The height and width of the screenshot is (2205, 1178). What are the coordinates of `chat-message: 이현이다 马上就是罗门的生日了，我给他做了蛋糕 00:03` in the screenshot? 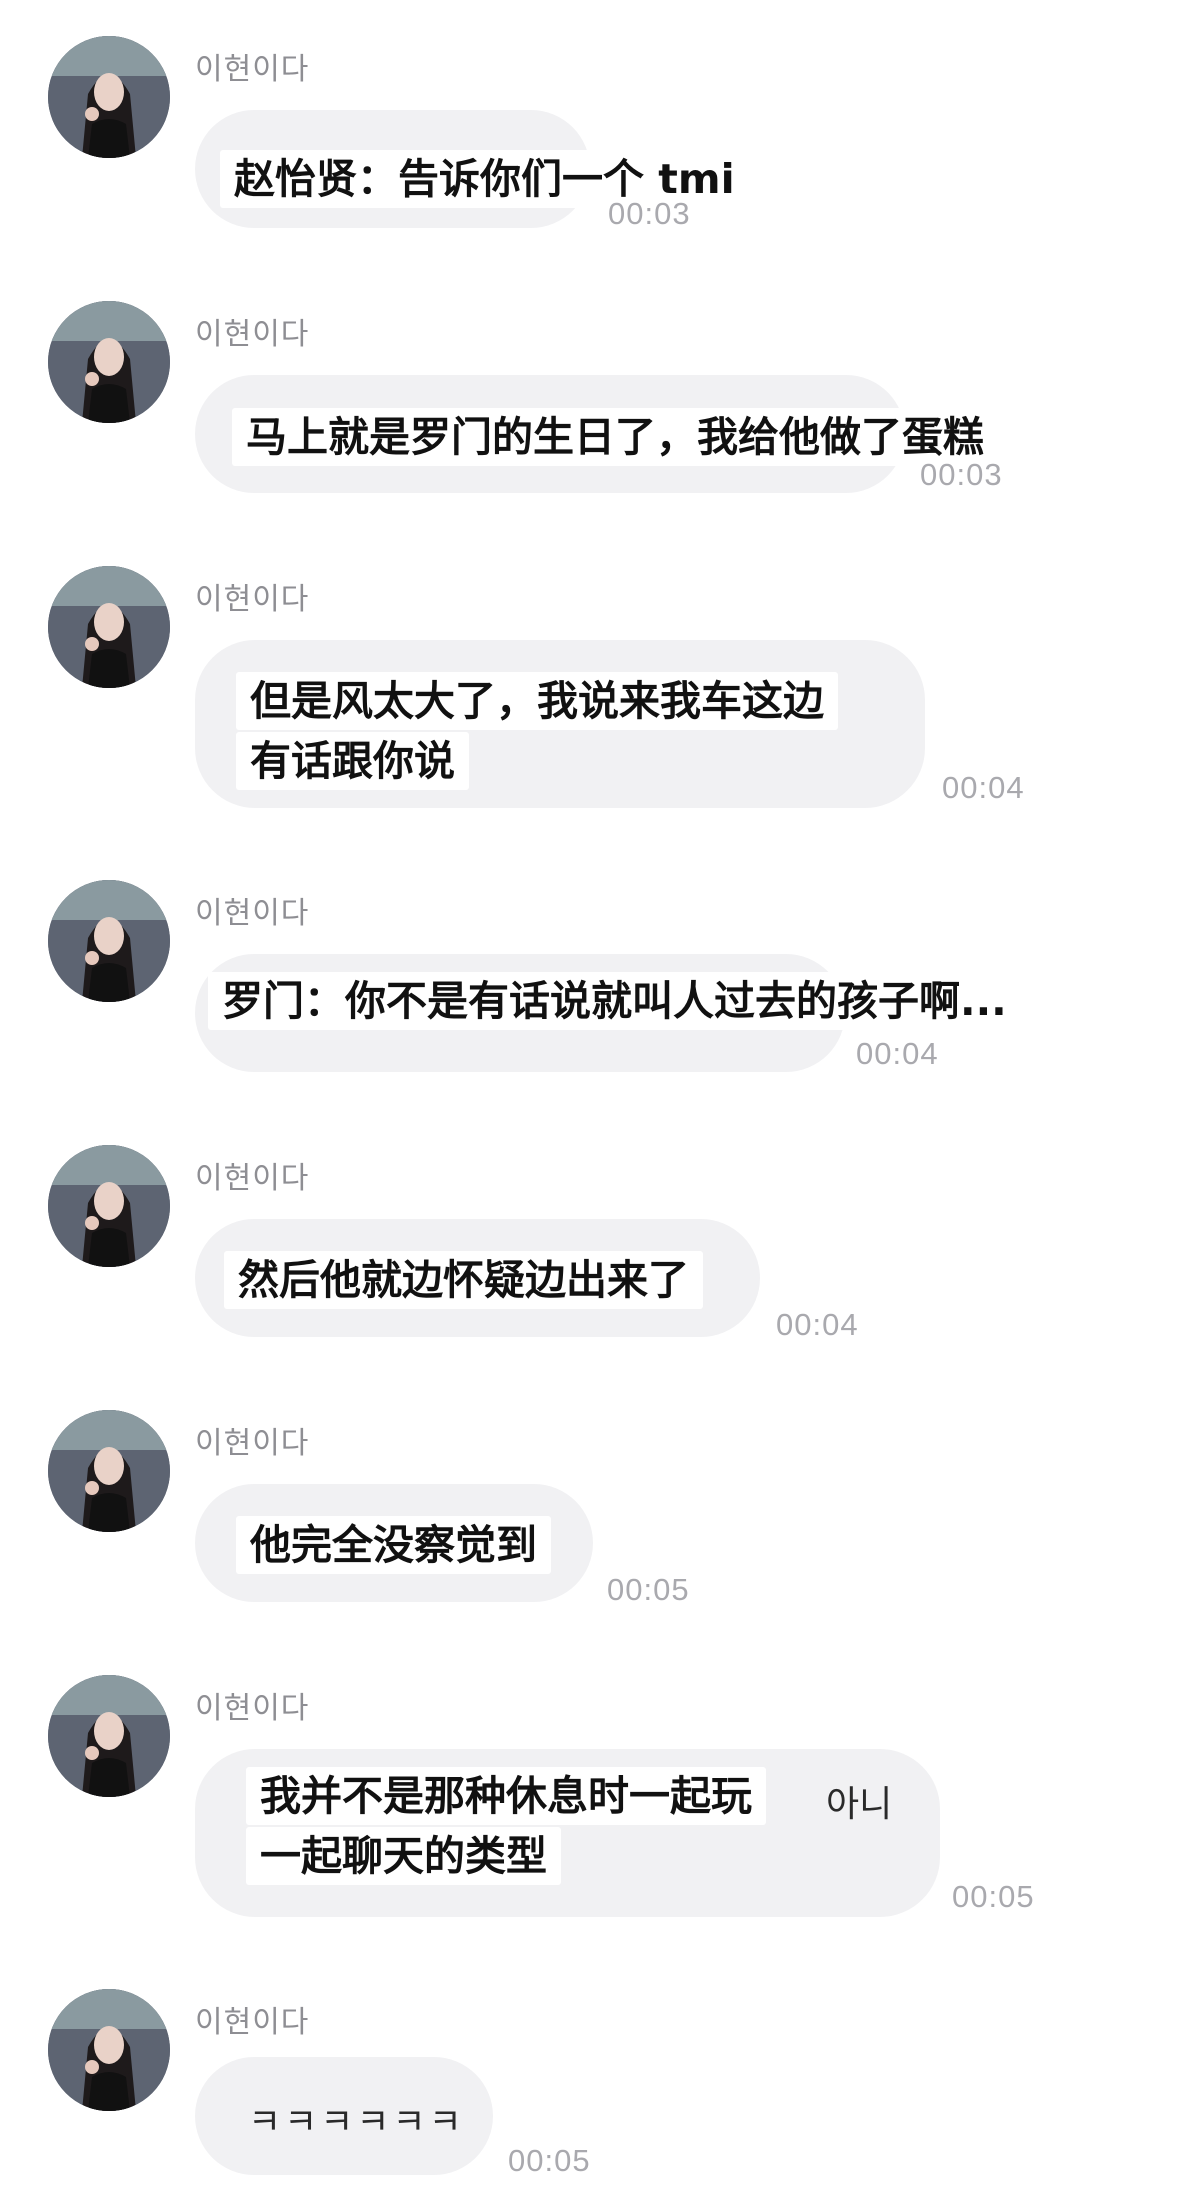 It's located at (589, 397).